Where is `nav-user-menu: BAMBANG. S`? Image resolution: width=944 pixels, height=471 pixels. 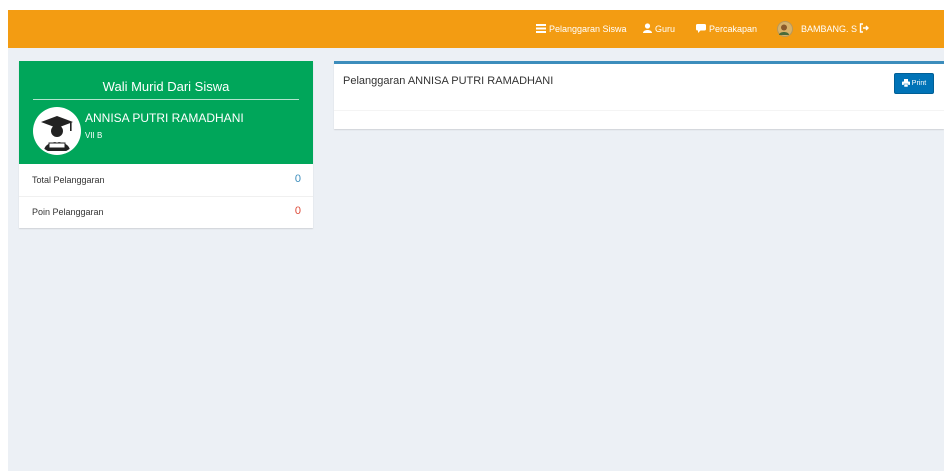 nav-user-menu: BAMBANG. S is located at coordinates (824, 29).